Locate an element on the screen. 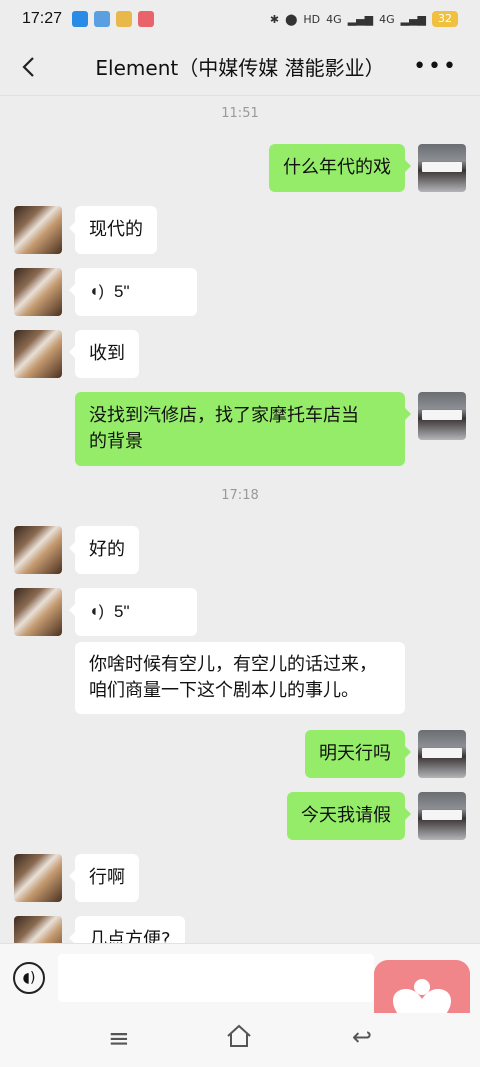  back-nav-button: ↩ is located at coordinates (362, 1037).